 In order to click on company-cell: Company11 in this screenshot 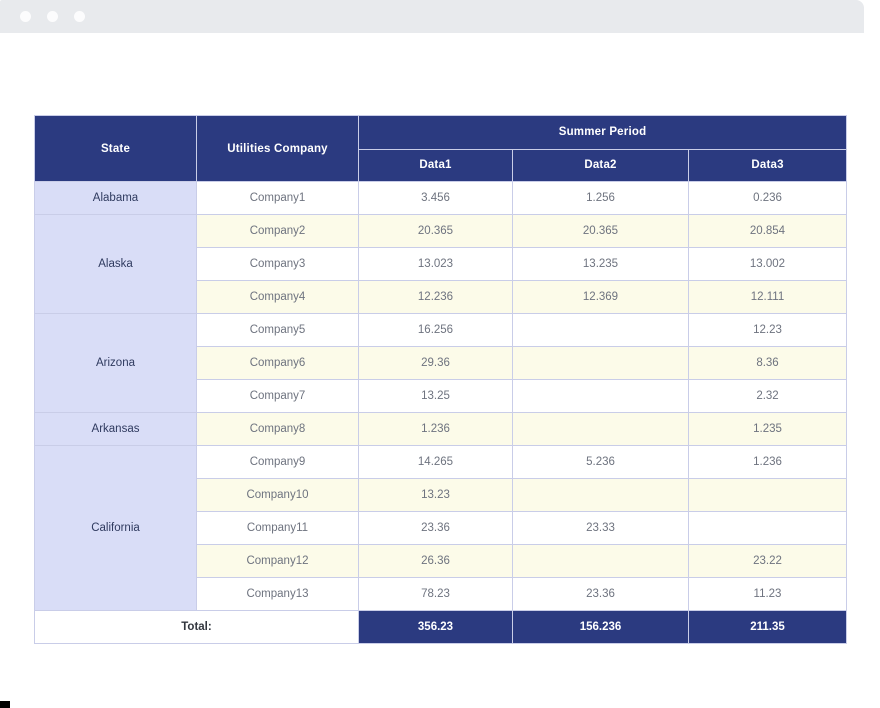, I will do `click(277, 528)`.